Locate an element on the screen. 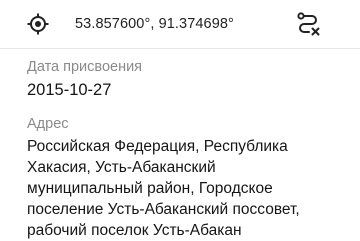  route-clear-icon is located at coordinates (308, 24).